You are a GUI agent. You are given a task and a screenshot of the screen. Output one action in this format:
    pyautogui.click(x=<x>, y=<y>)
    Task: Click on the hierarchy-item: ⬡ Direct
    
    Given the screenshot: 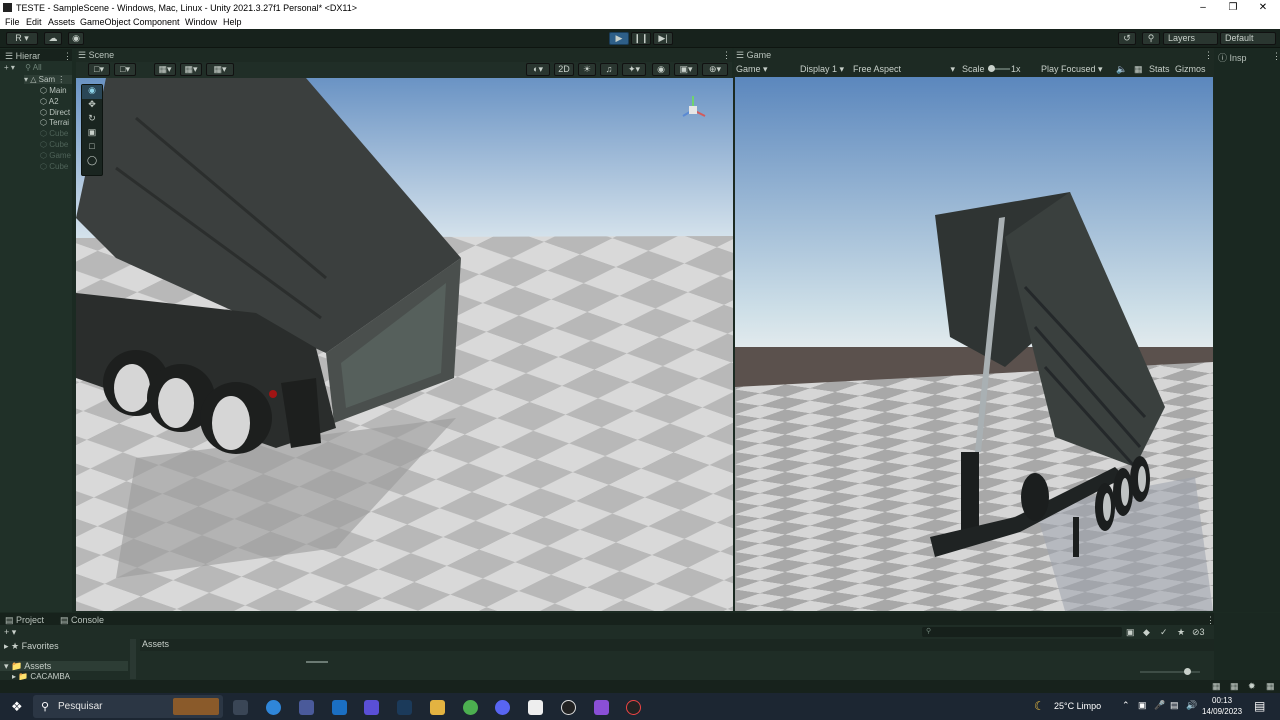 What is the action you would take?
    pyautogui.click(x=55, y=112)
    